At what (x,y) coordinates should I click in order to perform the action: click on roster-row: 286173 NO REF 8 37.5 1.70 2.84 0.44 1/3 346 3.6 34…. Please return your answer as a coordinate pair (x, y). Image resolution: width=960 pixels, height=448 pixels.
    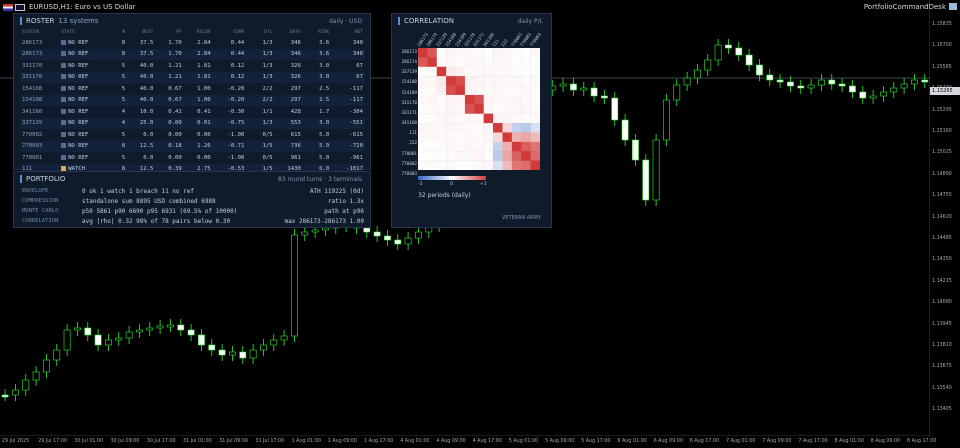
    Looking at the image, I should click on (192, 43).